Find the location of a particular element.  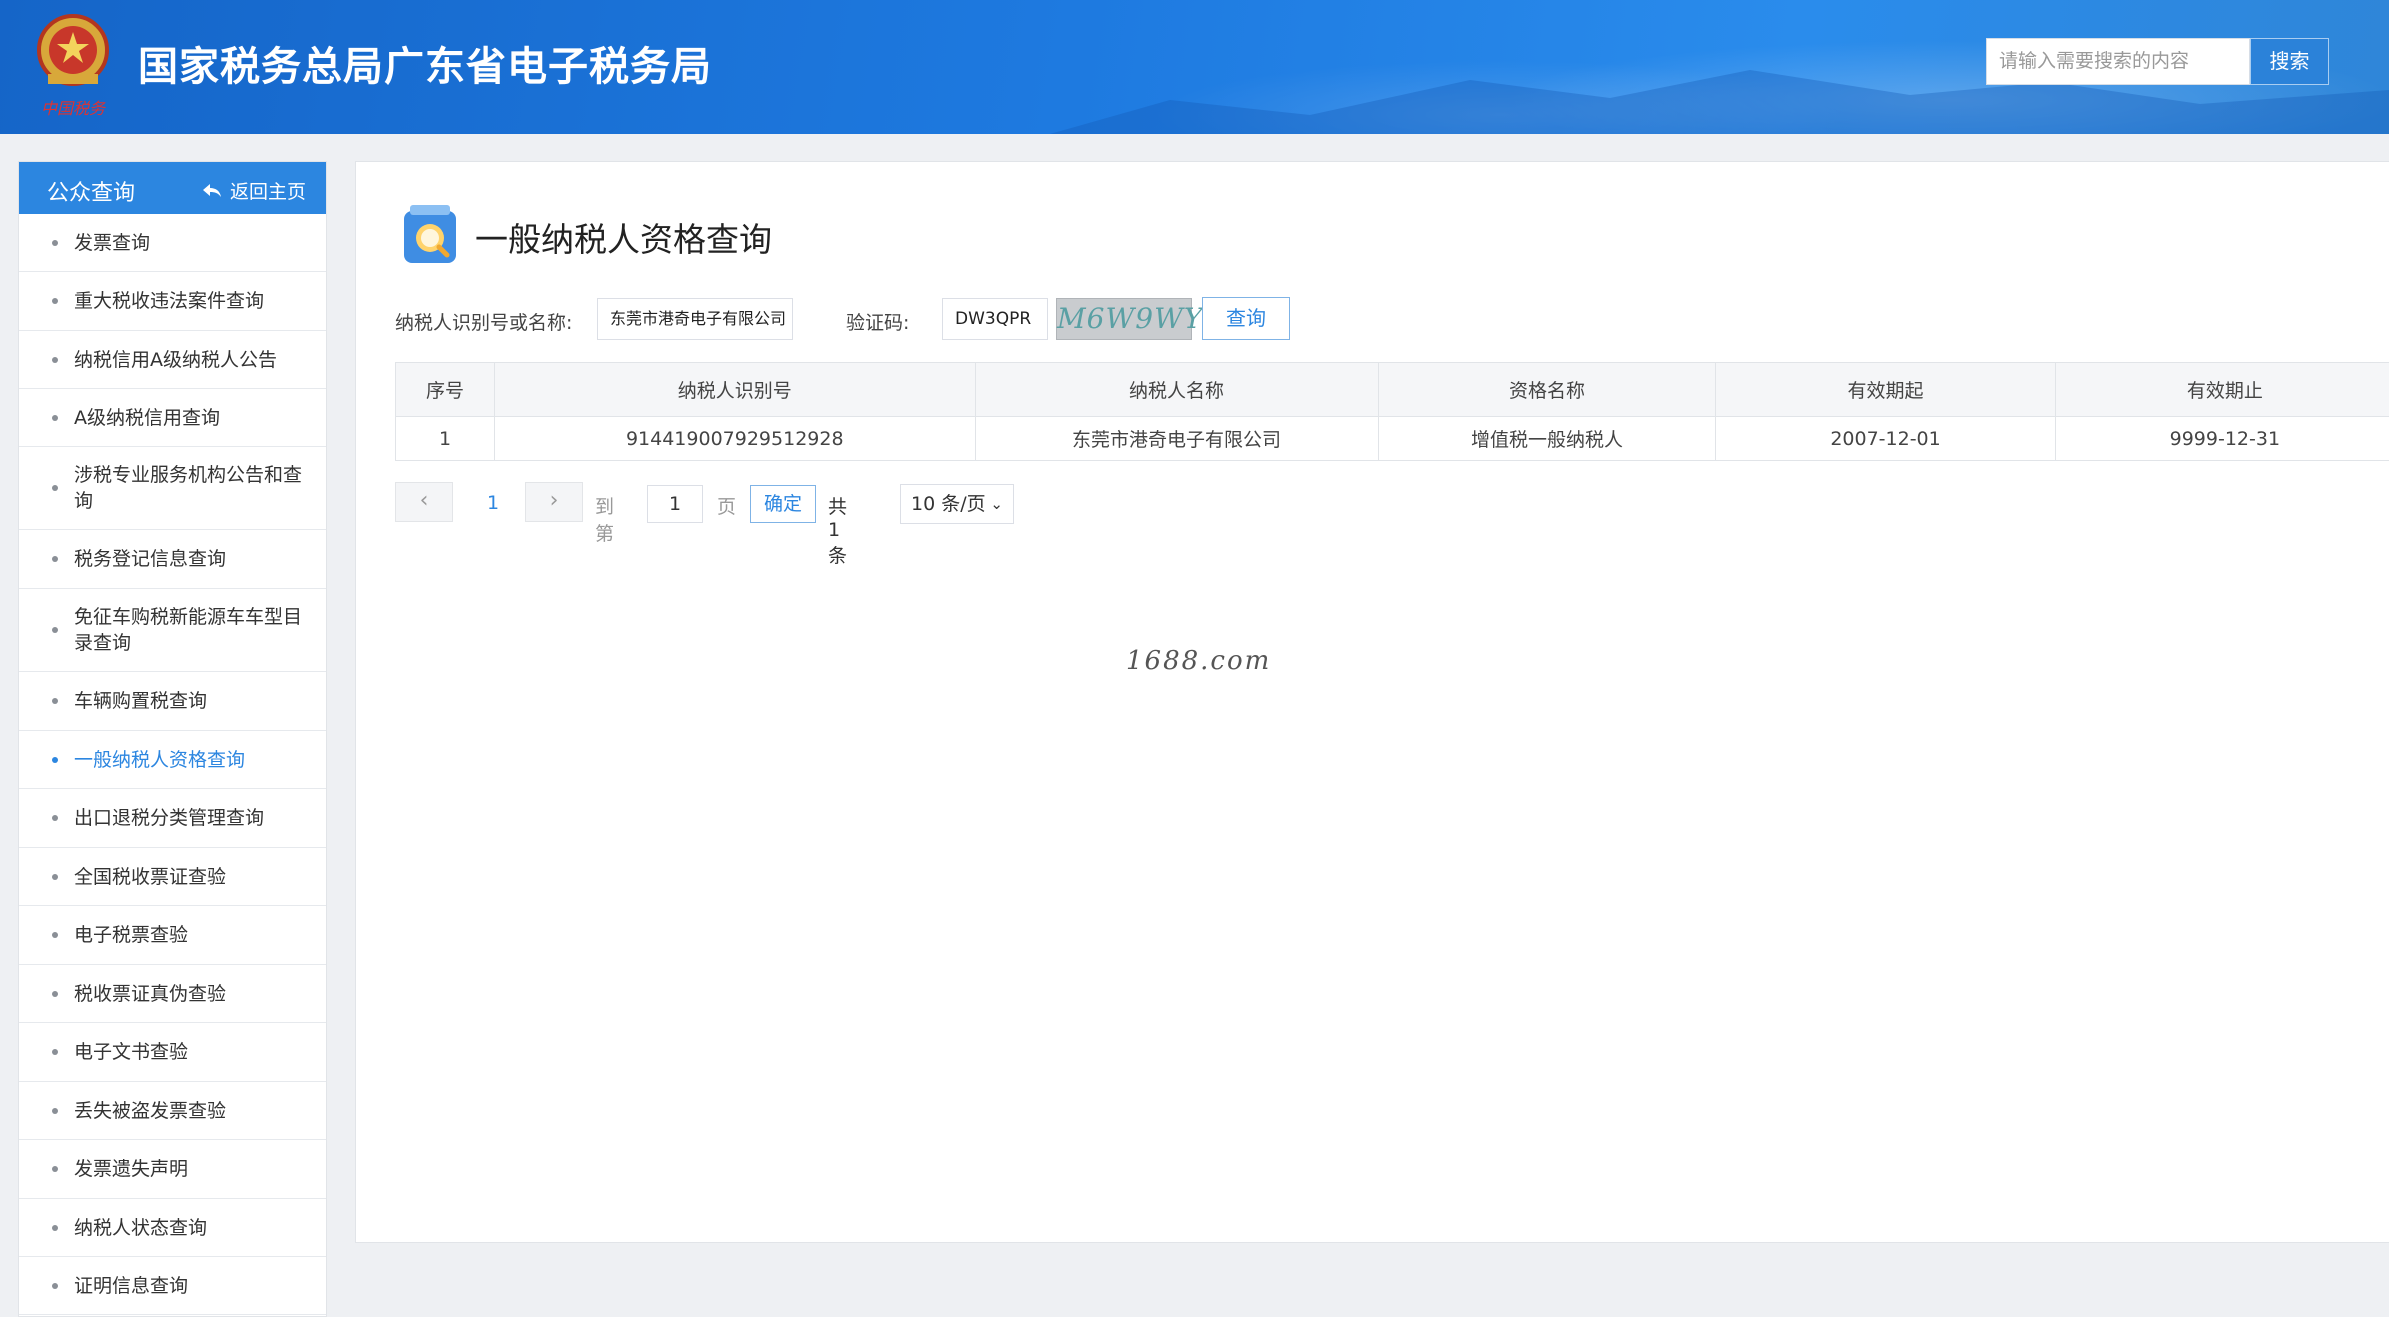

chevron-left-icon: ‹ is located at coordinates (424, 500).